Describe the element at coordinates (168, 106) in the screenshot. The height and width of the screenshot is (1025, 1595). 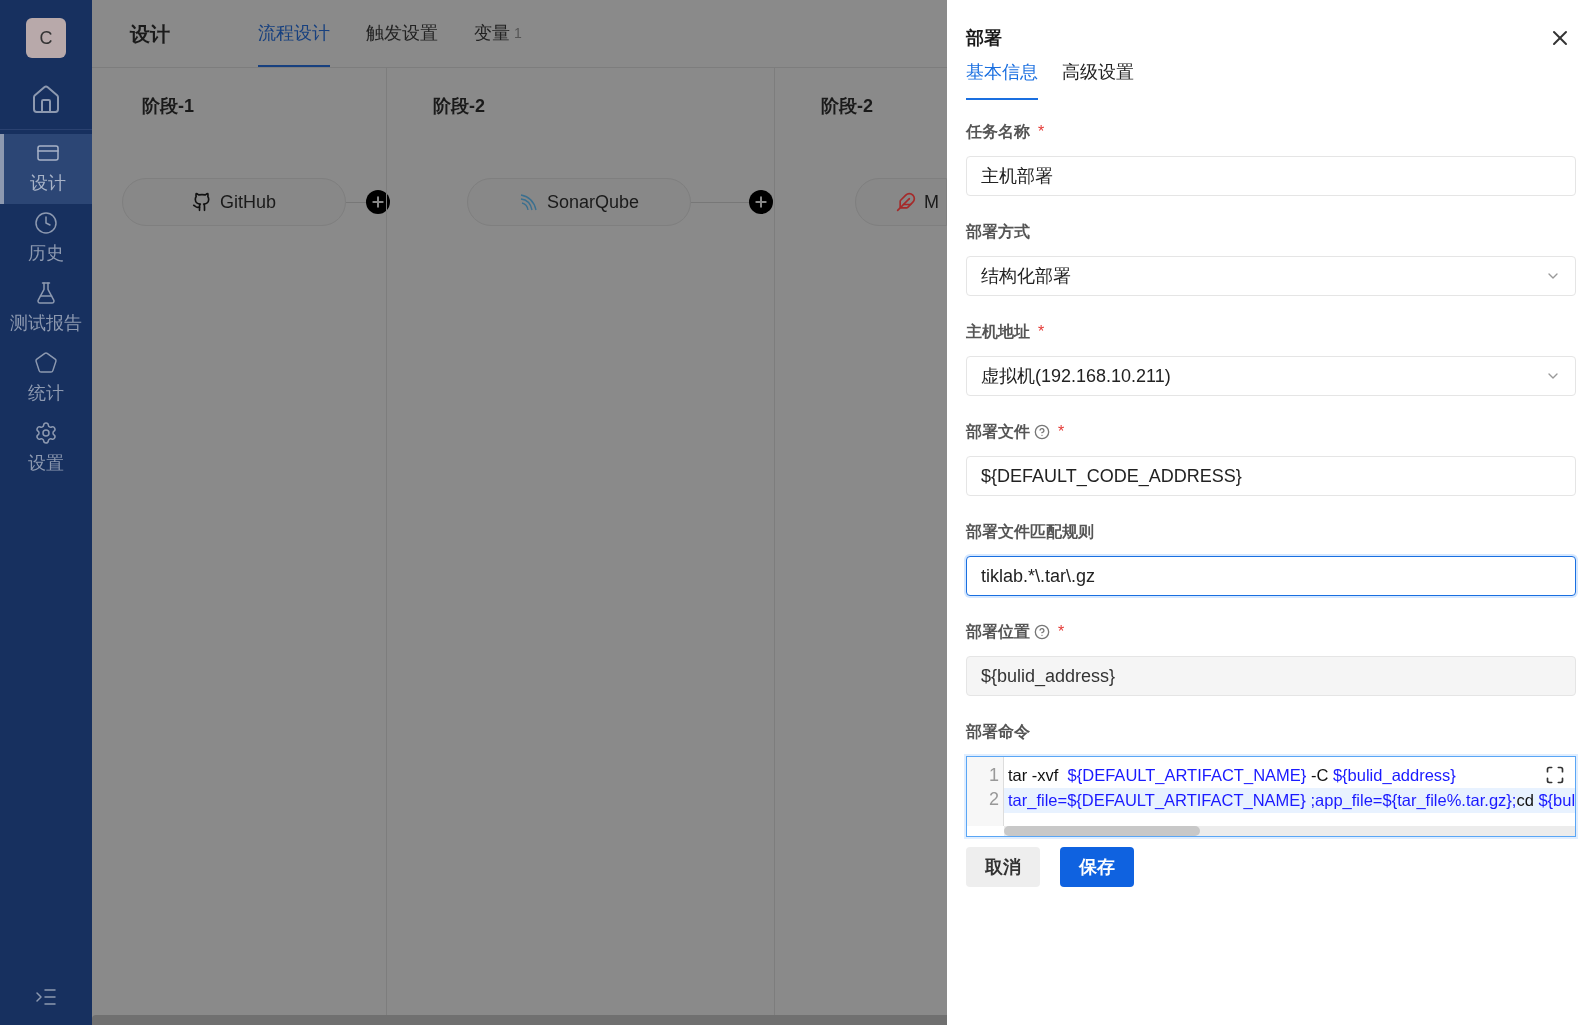
I see `stage-title: 阶段-1` at that location.